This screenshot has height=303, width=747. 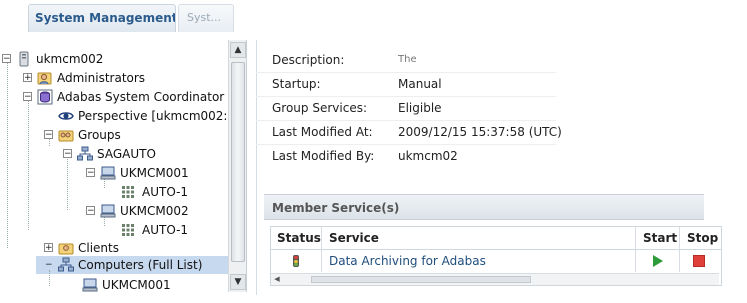 I want to click on property-value: The, so click(x=407, y=59).